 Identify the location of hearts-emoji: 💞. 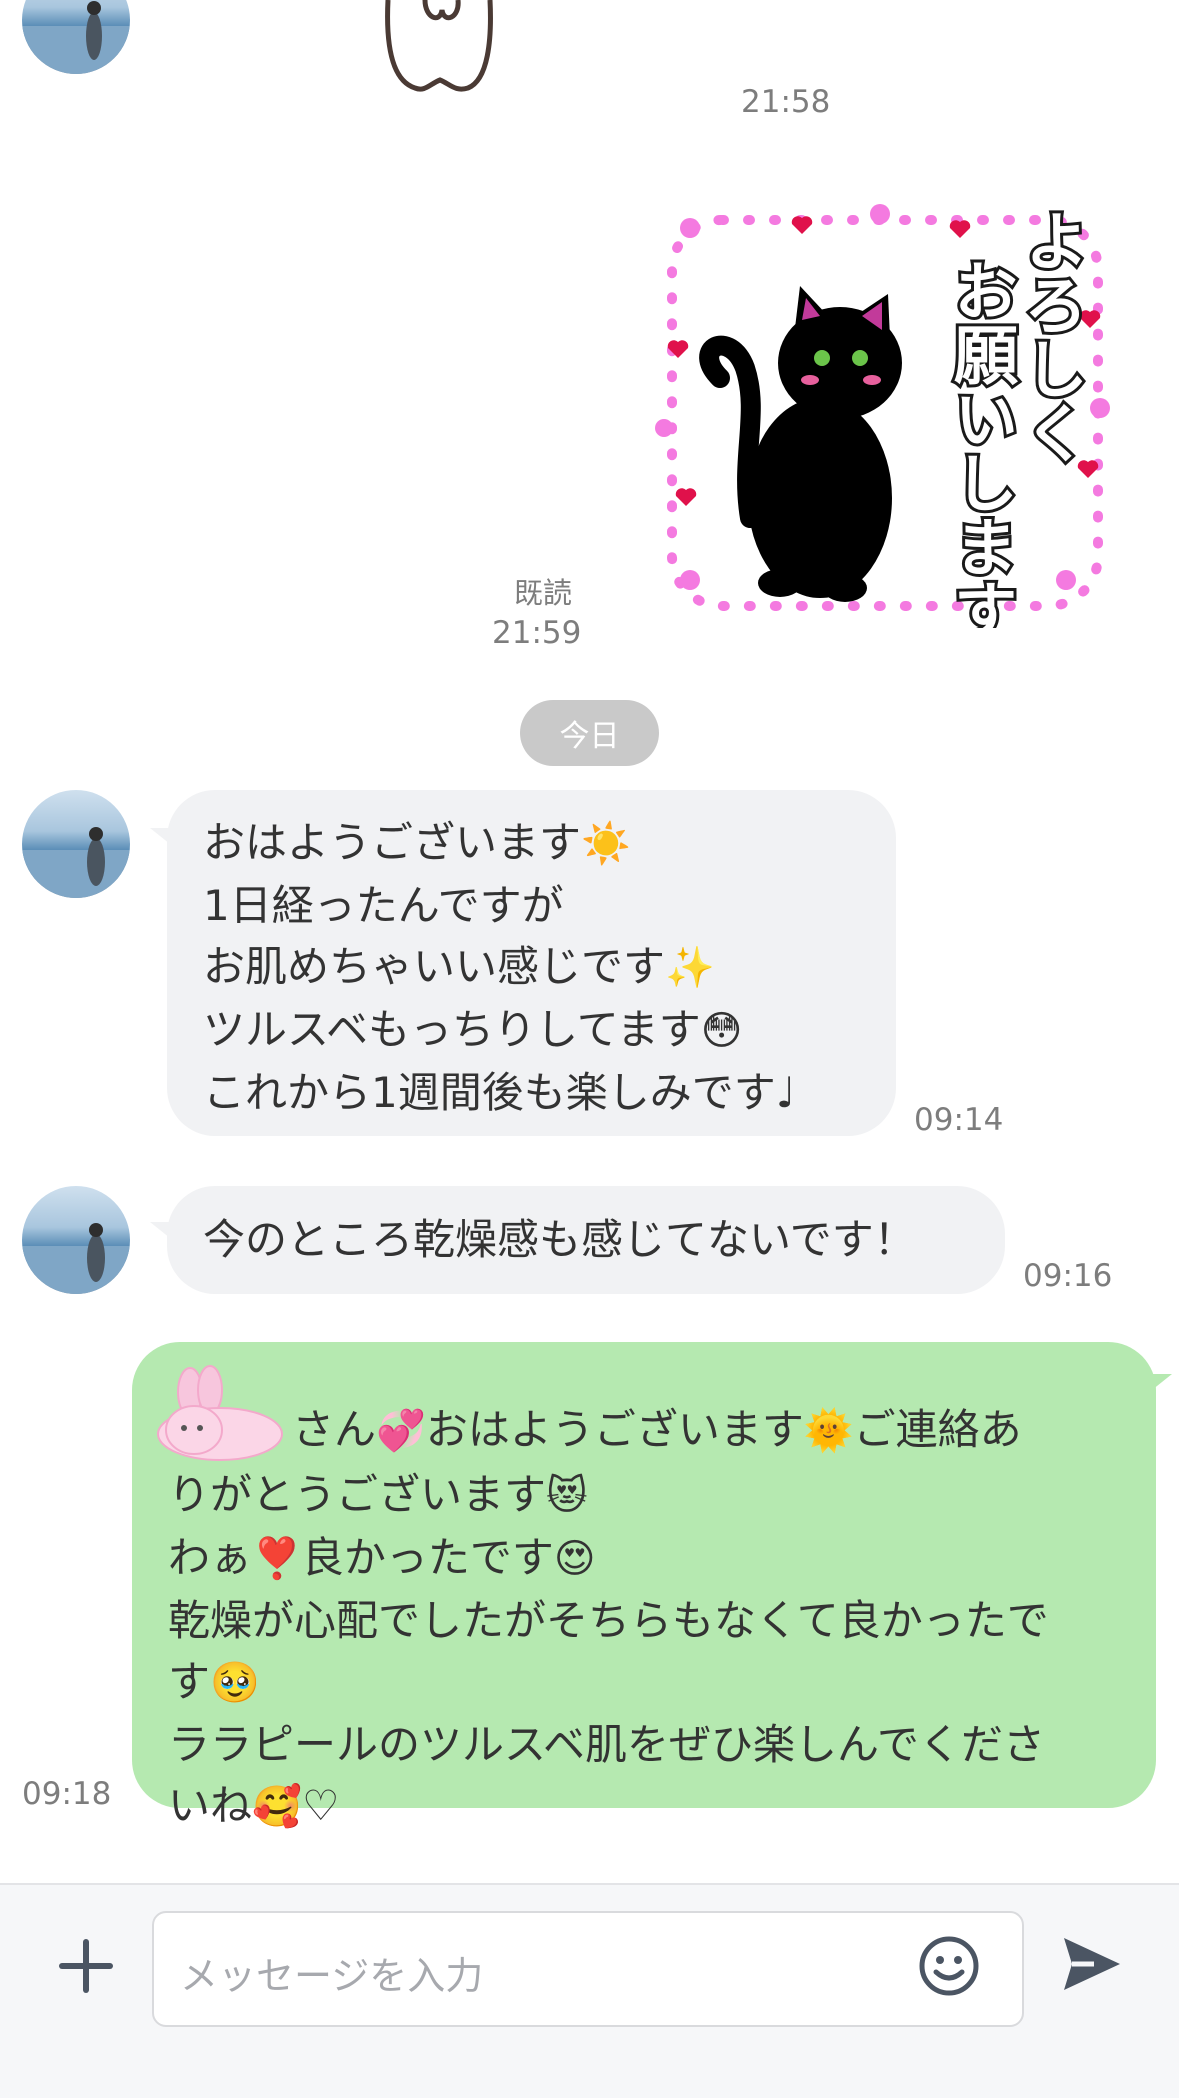
(401, 1431).